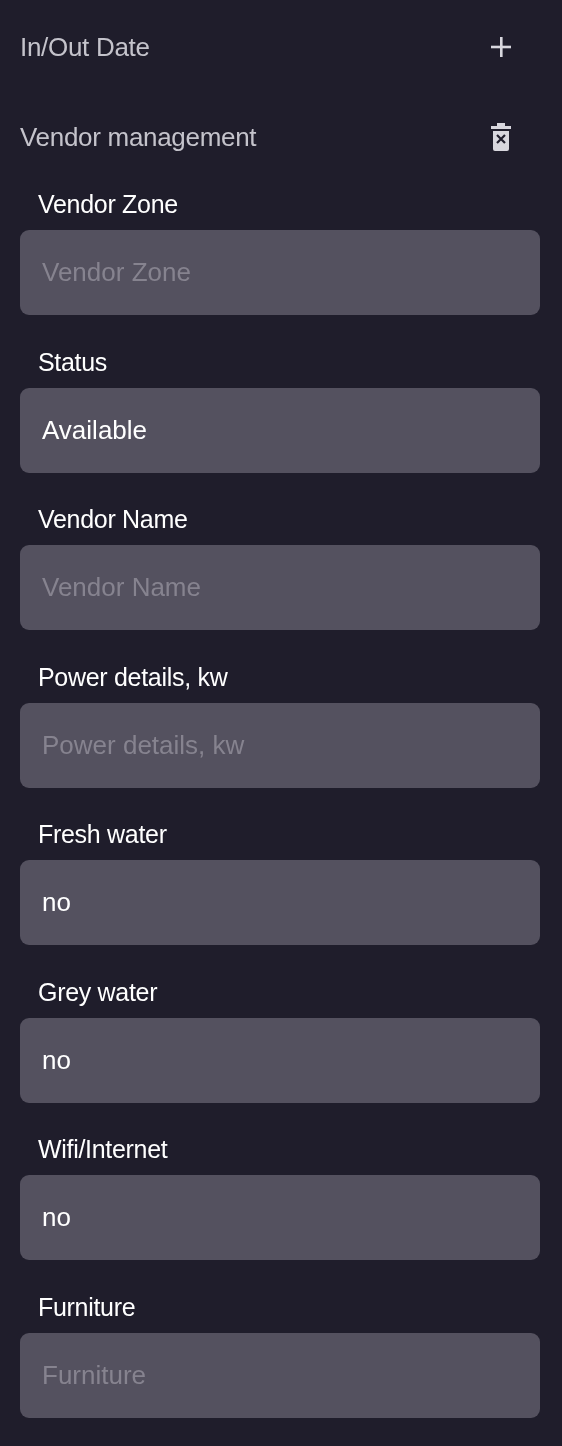 The width and height of the screenshot is (562, 1446). What do you see at coordinates (501, 47) in the screenshot?
I see `add-icon` at bounding box center [501, 47].